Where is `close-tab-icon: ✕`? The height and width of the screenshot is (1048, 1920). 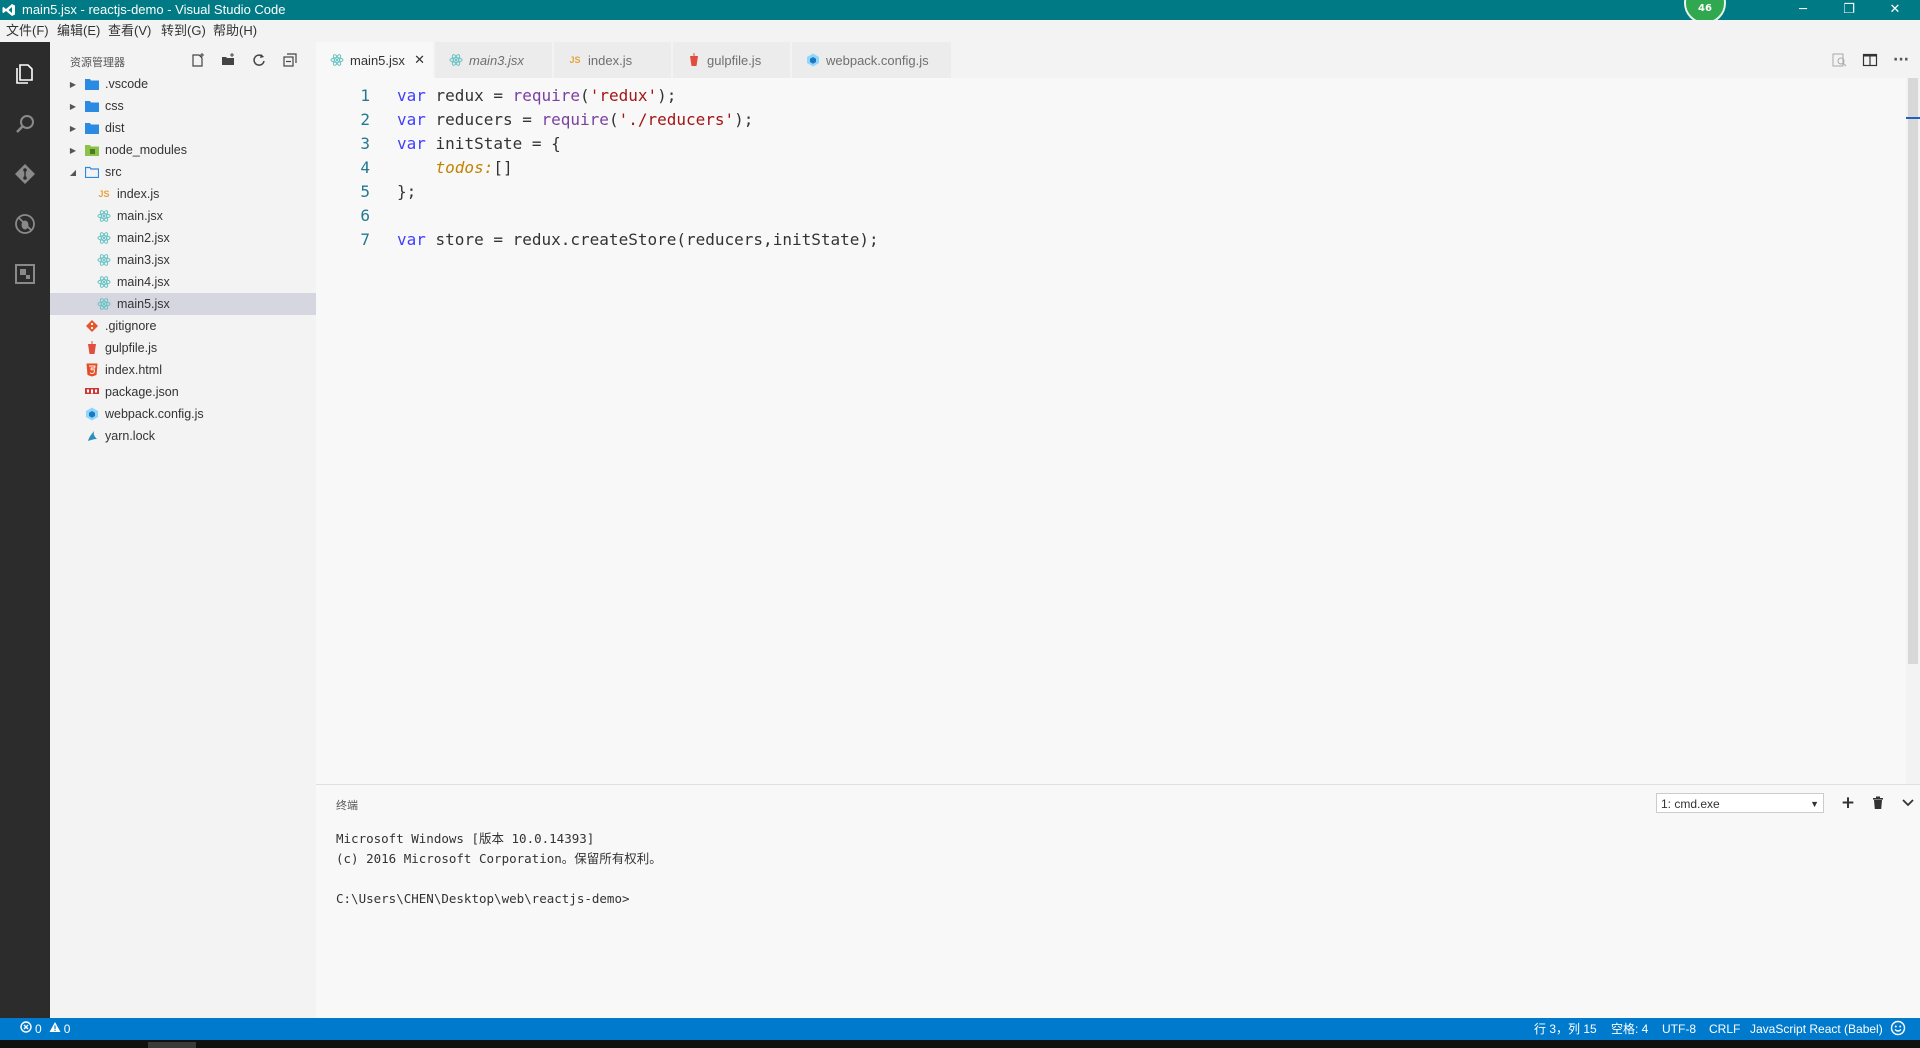
close-tab-icon: ✕ is located at coordinates (419, 60).